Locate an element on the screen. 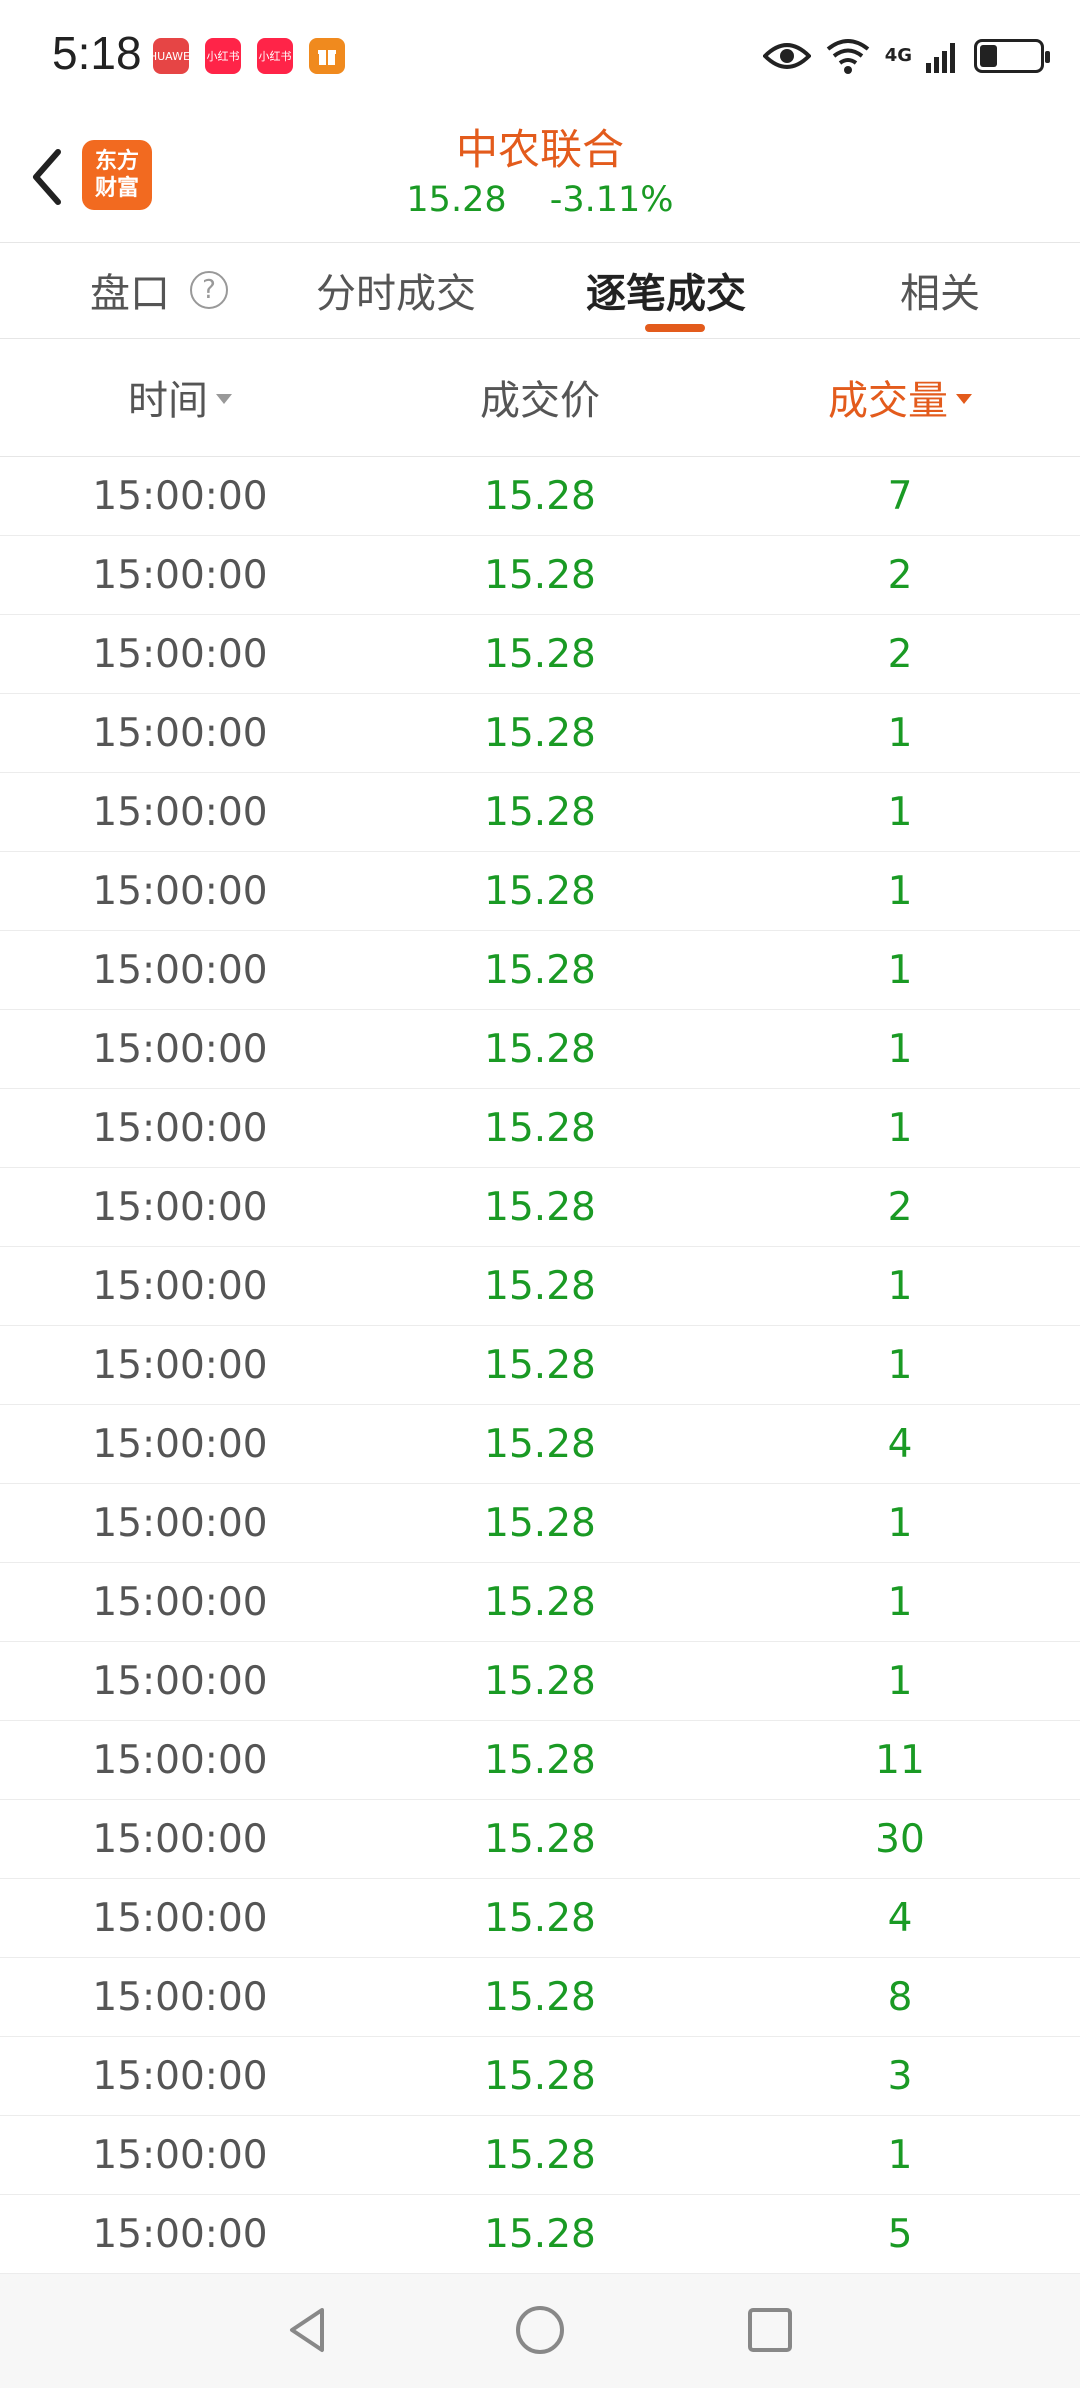 The width and height of the screenshot is (1080, 2388). trade-volume: 7 is located at coordinates (900, 496).